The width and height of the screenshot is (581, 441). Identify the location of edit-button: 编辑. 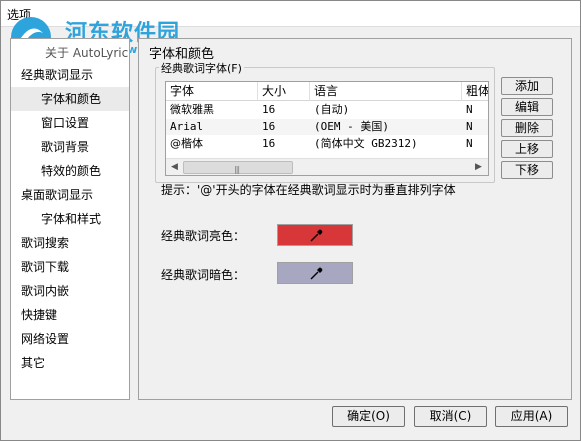
(527, 107).